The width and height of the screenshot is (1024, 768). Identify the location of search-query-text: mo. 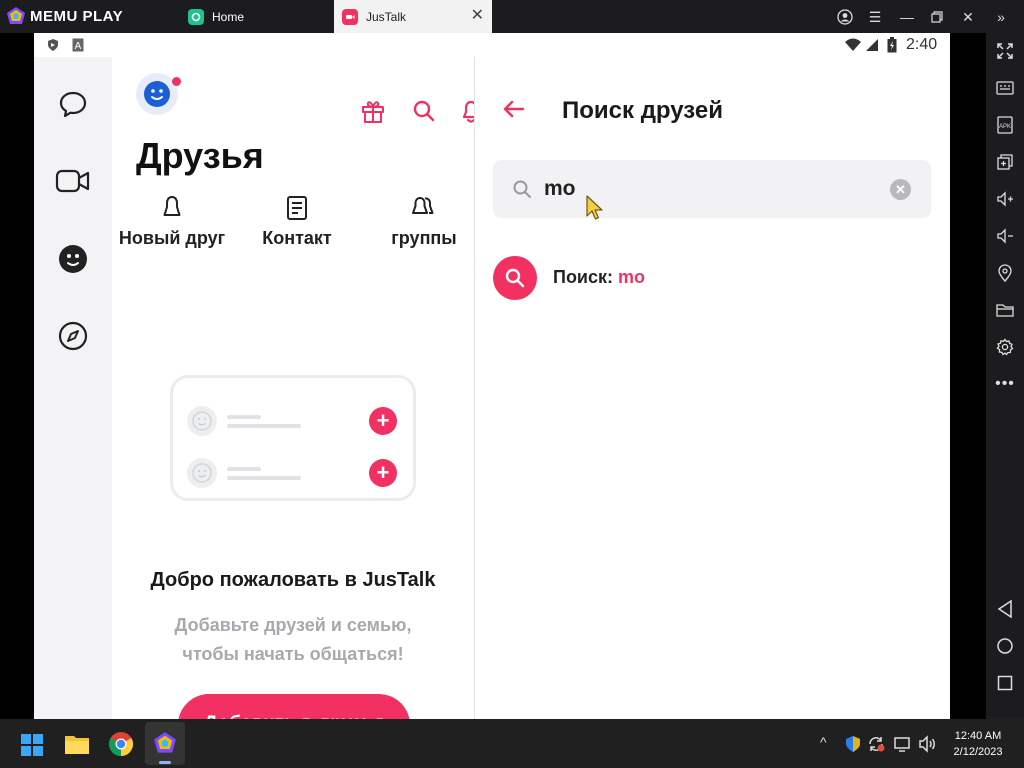
(560, 188).